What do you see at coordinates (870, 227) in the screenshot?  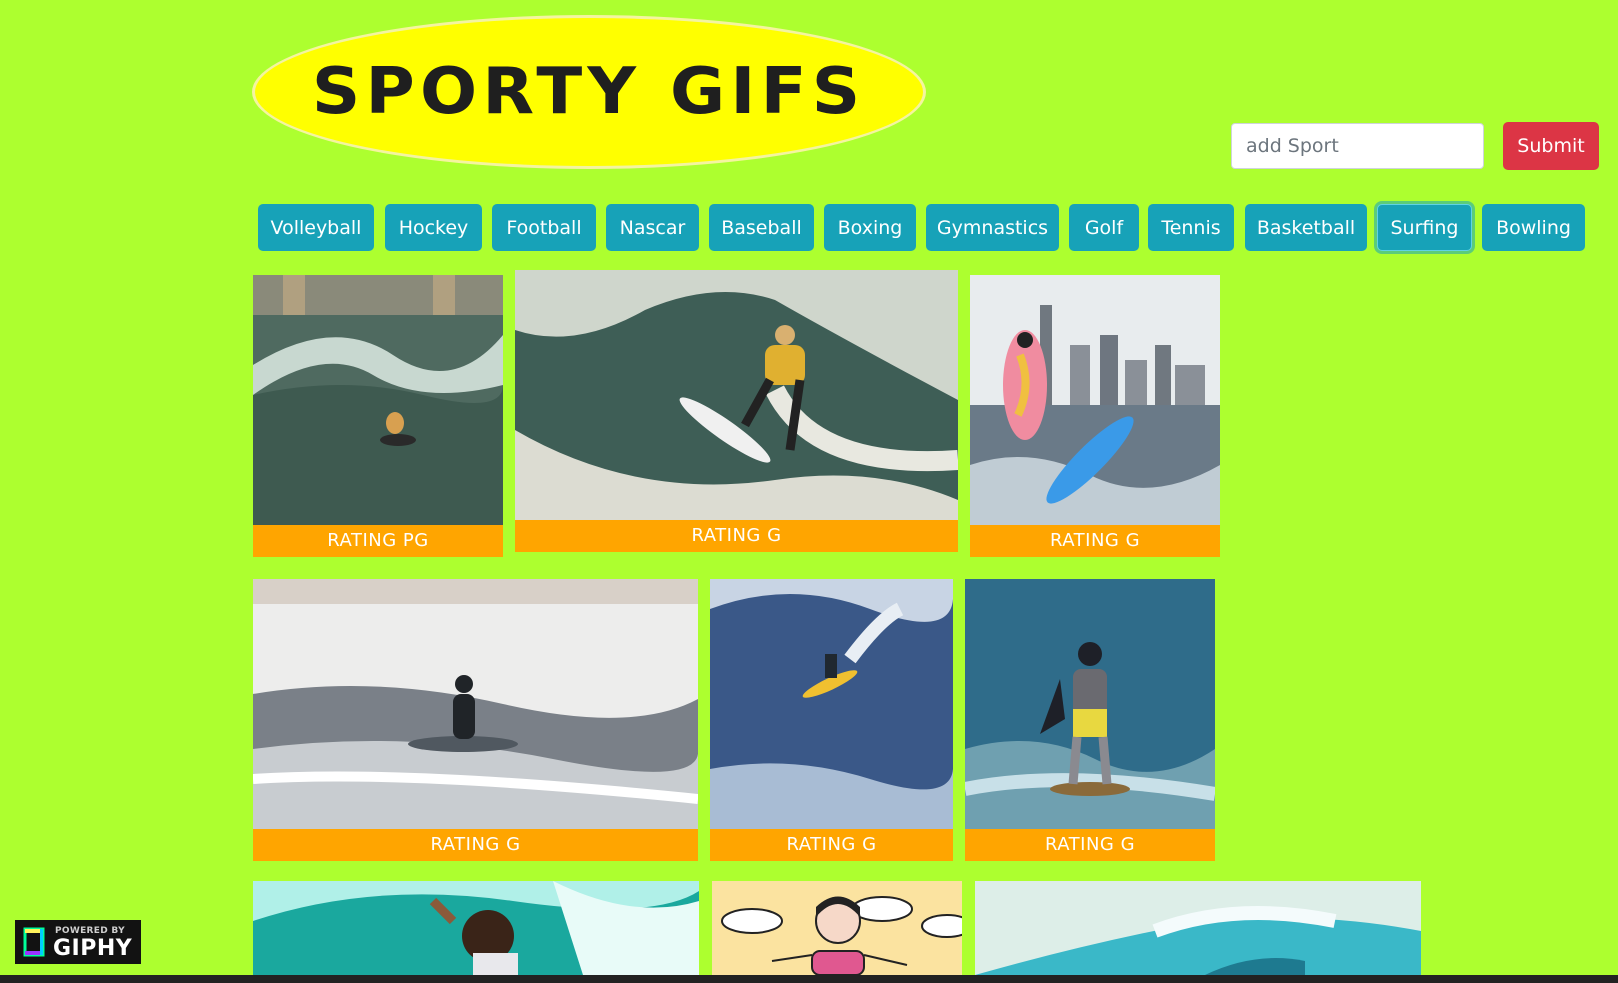 I see `sport-button-boxing: Boxing` at bounding box center [870, 227].